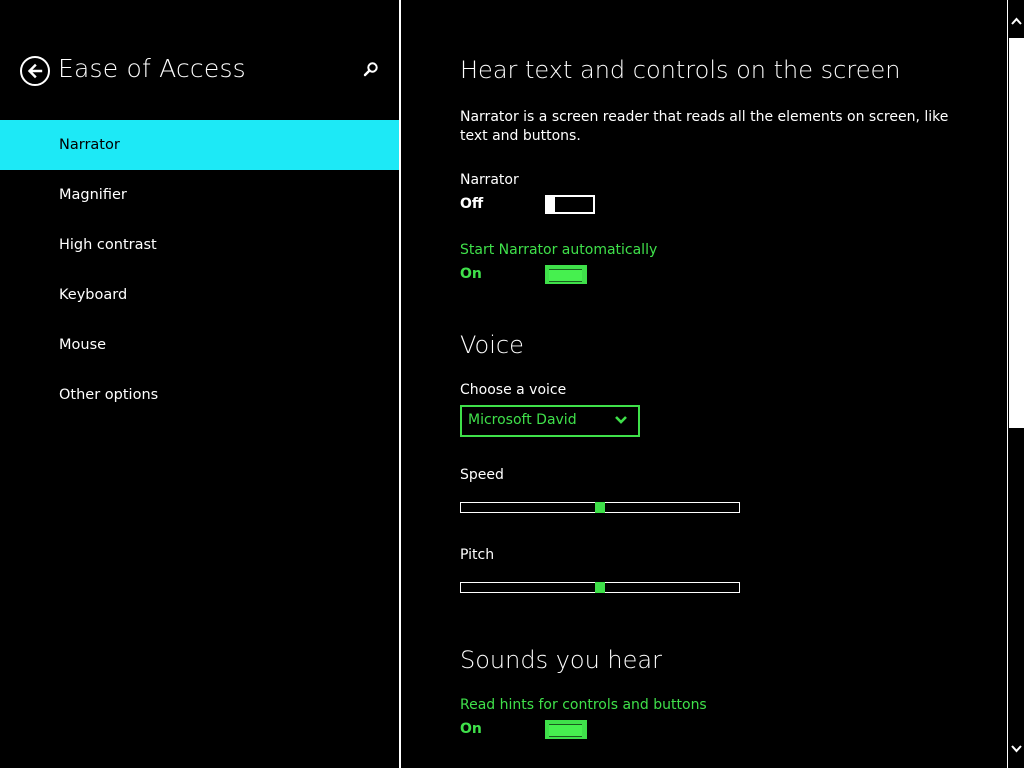 This screenshot has width=1024, height=768. I want to click on speed-slider, so click(600, 507).